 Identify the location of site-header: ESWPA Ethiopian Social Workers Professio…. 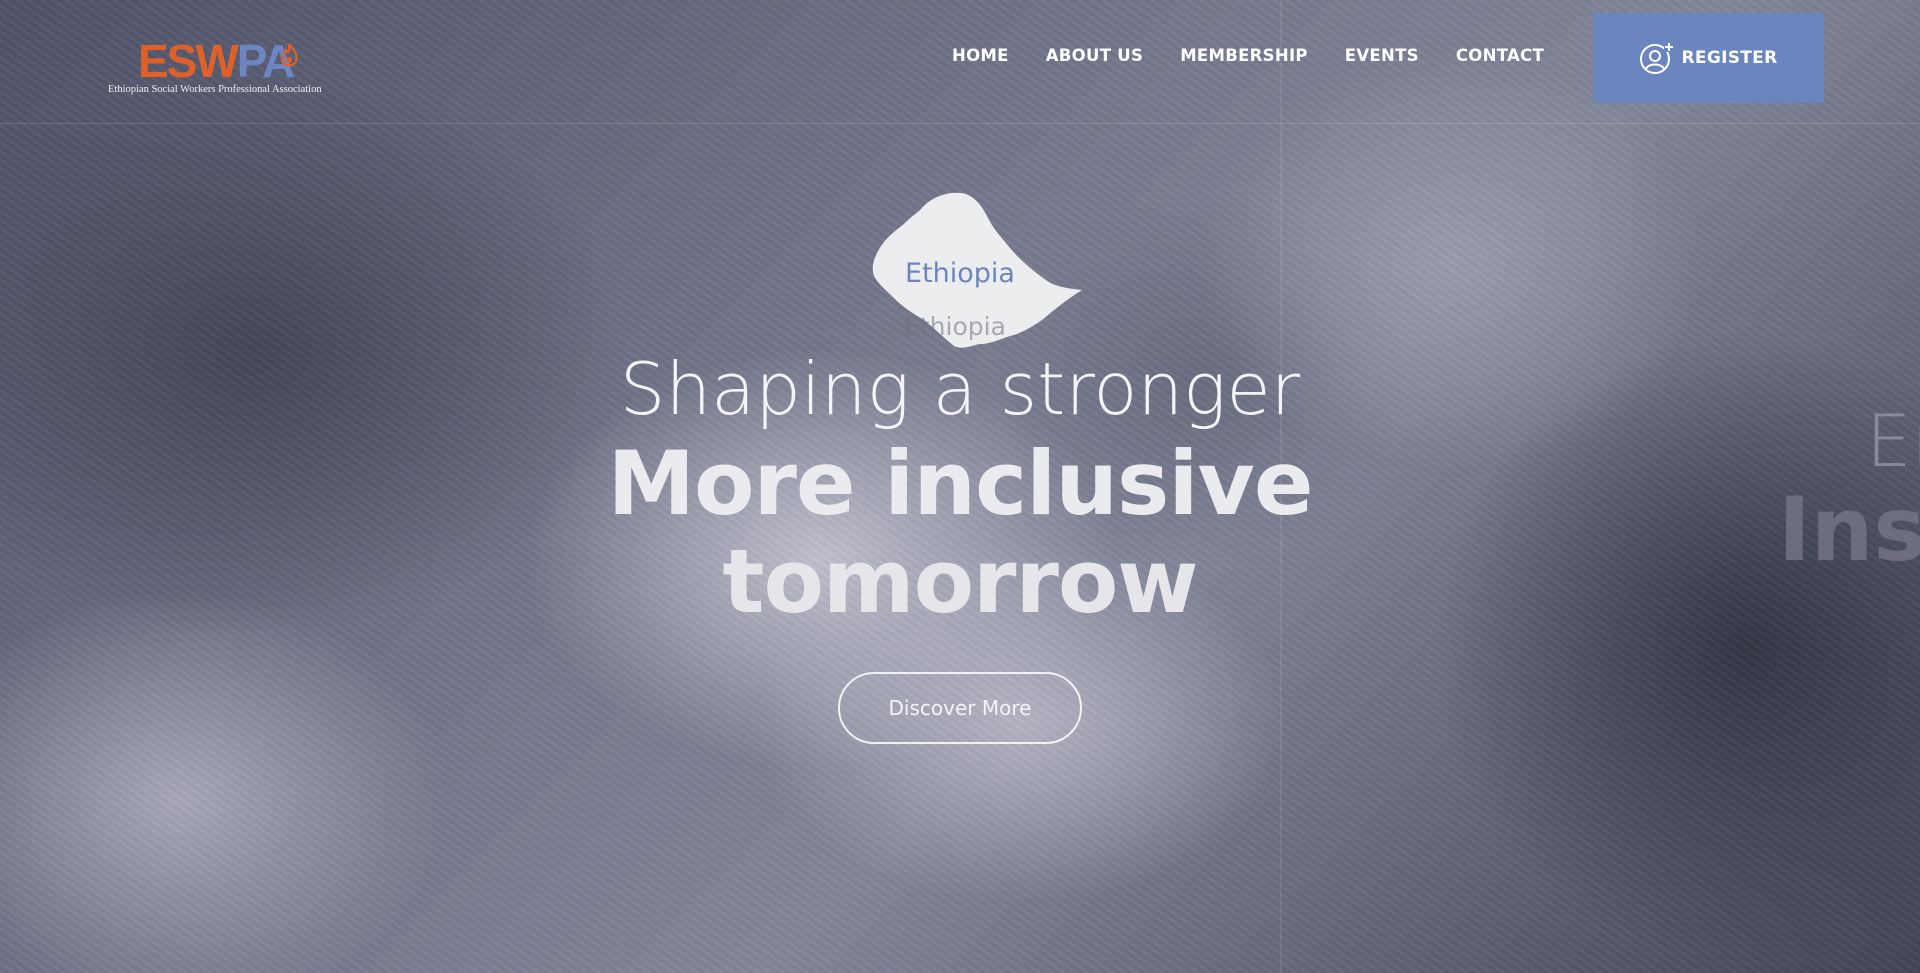
(960, 62).